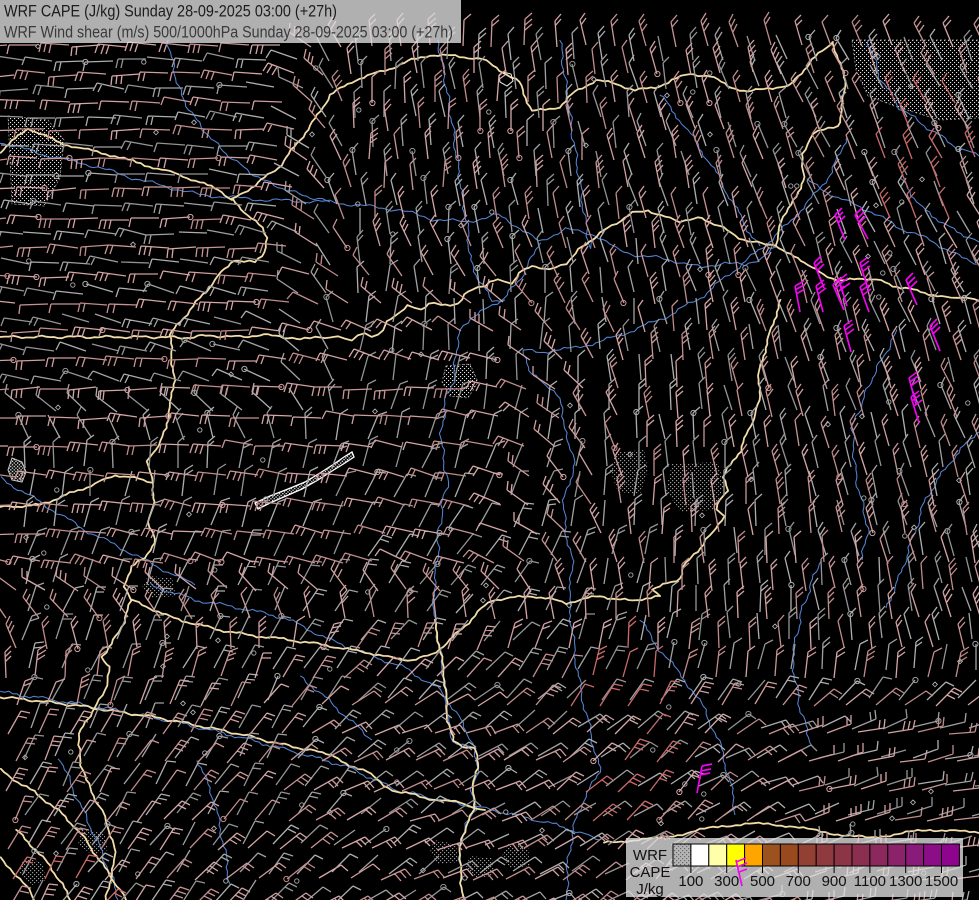  What do you see at coordinates (726, 881) in the screenshot?
I see `svg-text: 300` at bounding box center [726, 881].